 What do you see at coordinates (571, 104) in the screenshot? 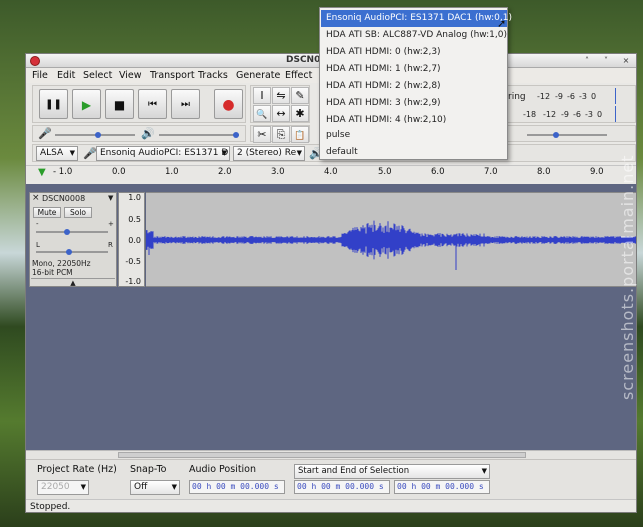
I see `meter-toolbar: ring -12 -9 -6 -3 0 -18 -12 -9 -6 -3 0` at bounding box center [571, 104].